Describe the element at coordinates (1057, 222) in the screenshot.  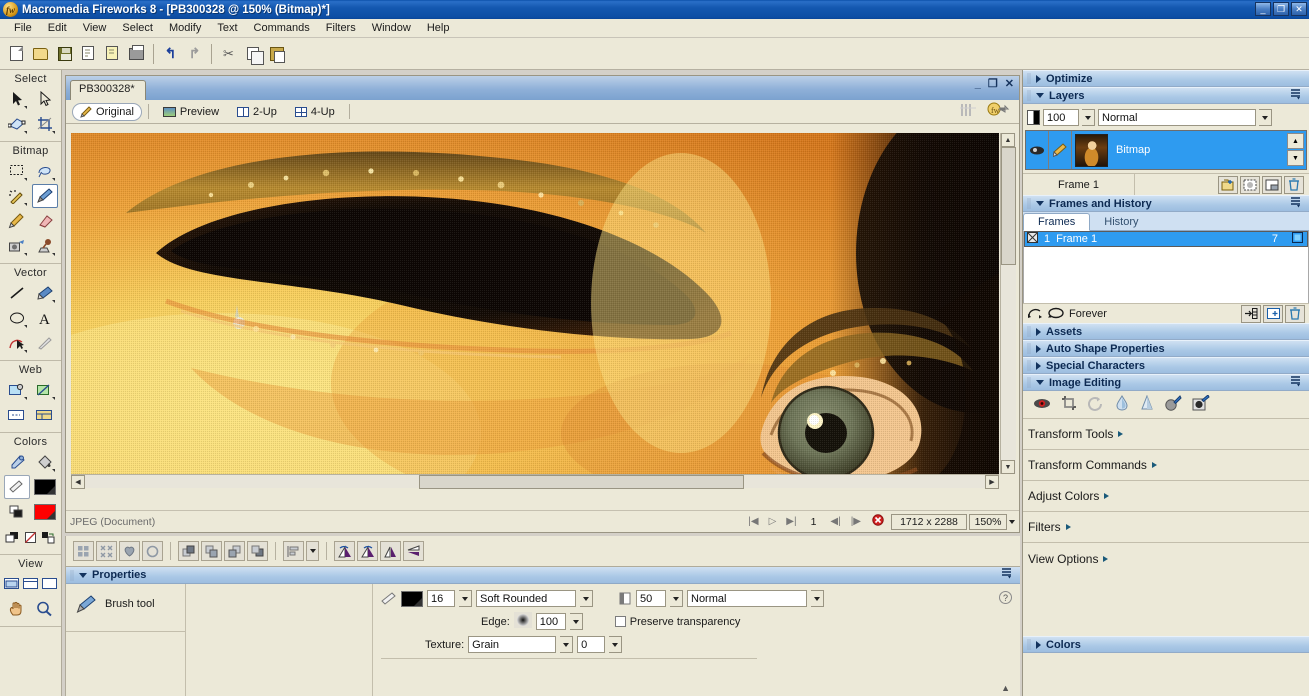
I see `tab-frames: Frames` at that location.